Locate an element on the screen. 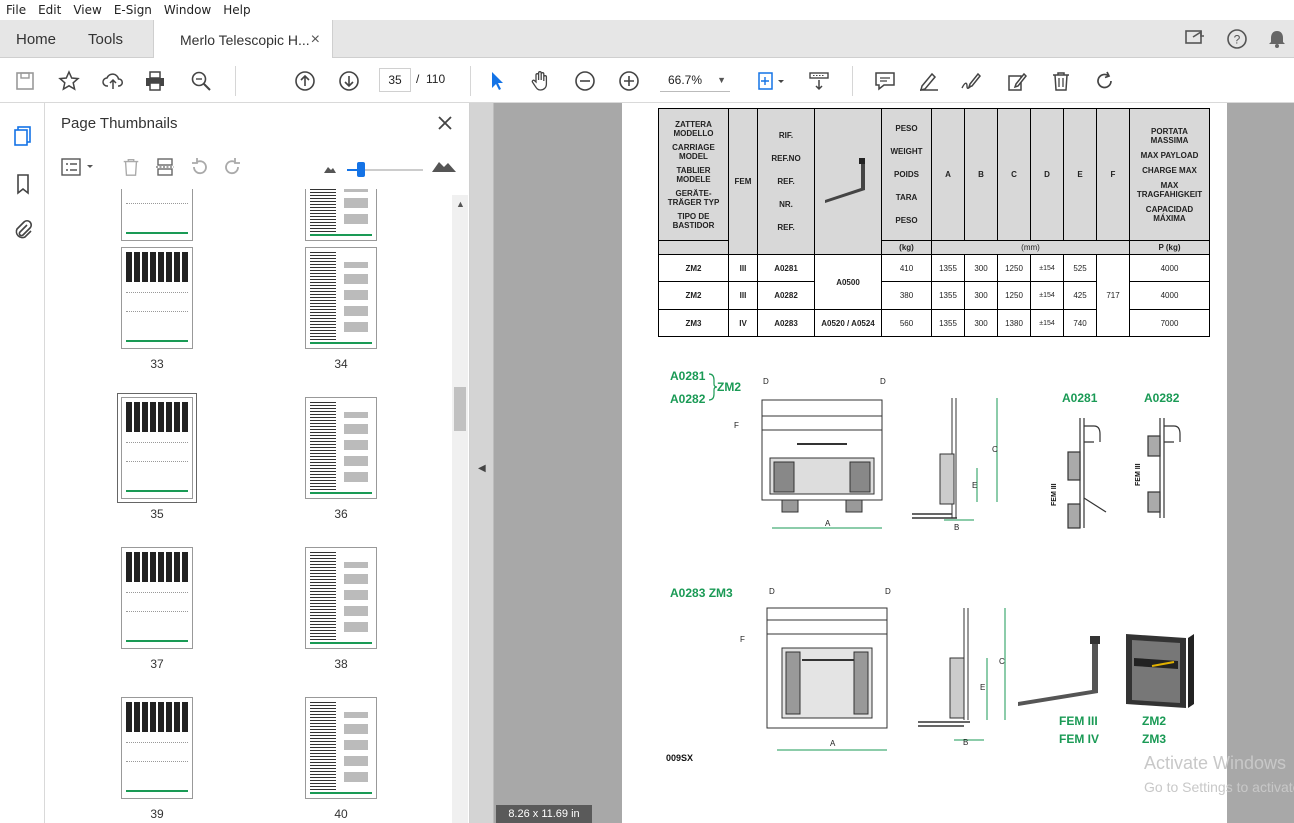  page-thumbnail-label: 39 is located at coordinates (157, 814).